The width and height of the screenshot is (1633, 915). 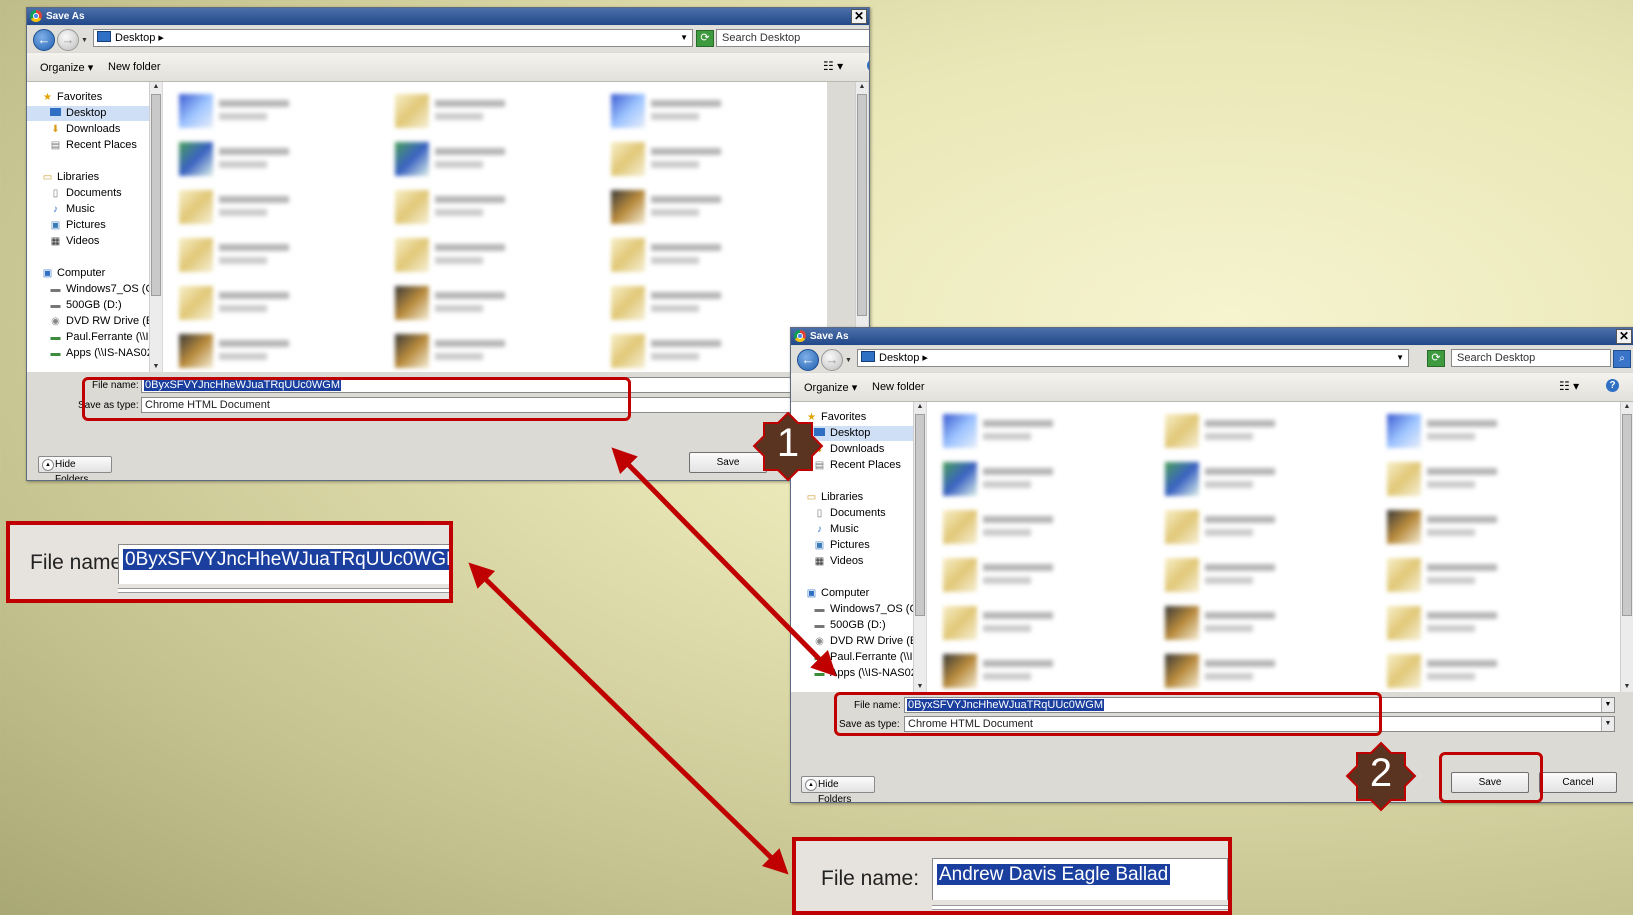 I want to click on nav-drive-d: ▬ 500GB (D:), so click(x=88, y=305).